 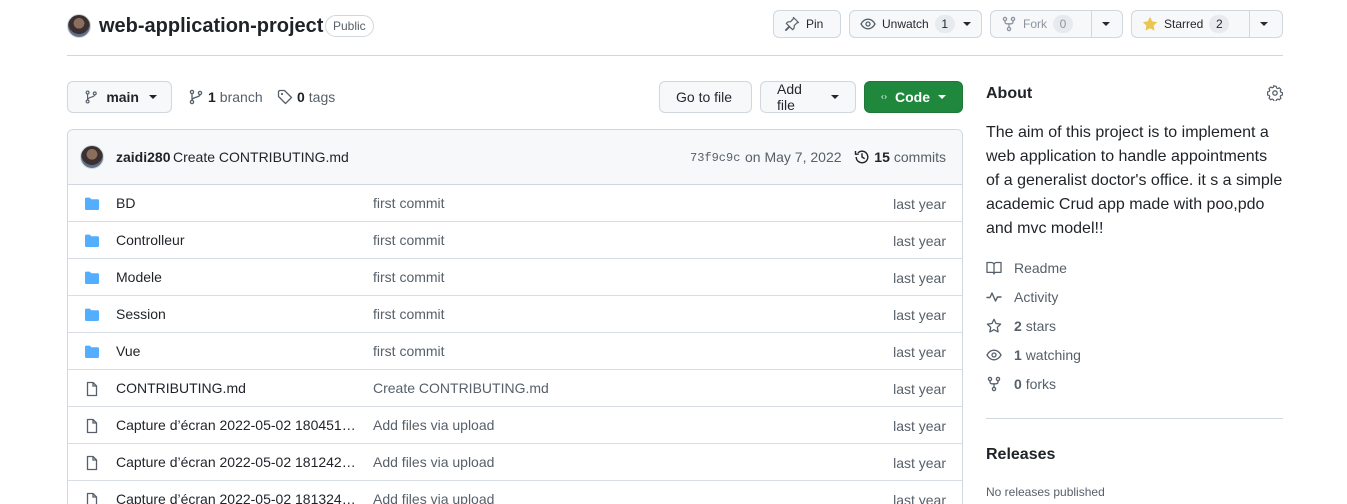 What do you see at coordinates (236, 351) in the screenshot?
I see `file-name: Vue` at bounding box center [236, 351].